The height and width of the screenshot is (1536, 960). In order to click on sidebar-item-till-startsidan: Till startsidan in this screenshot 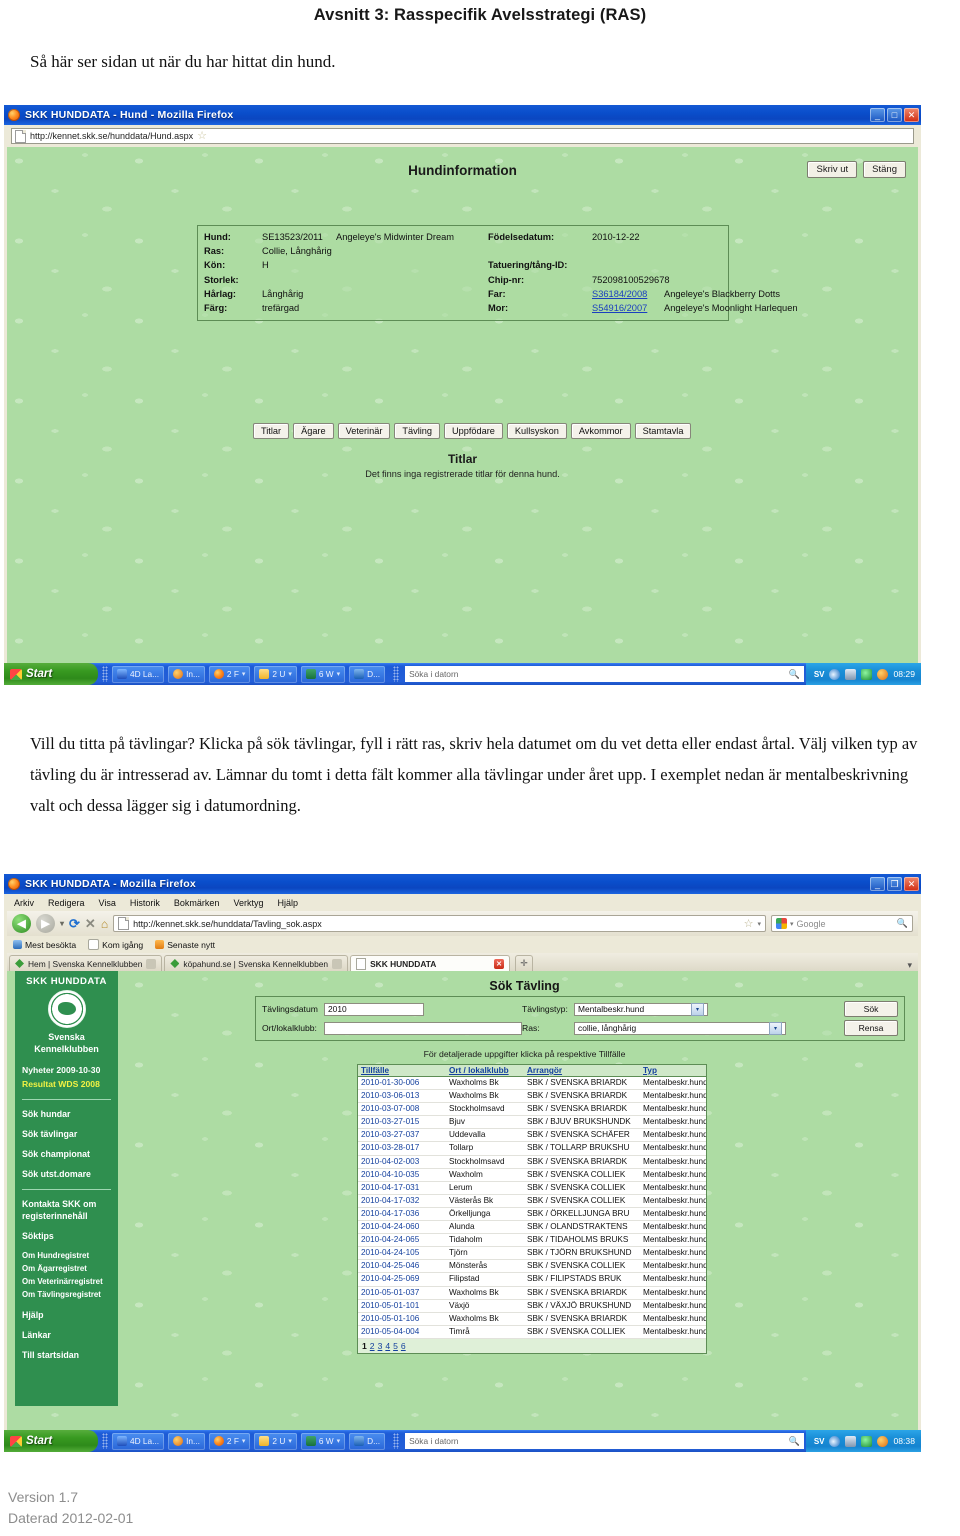, I will do `click(66, 1355)`.